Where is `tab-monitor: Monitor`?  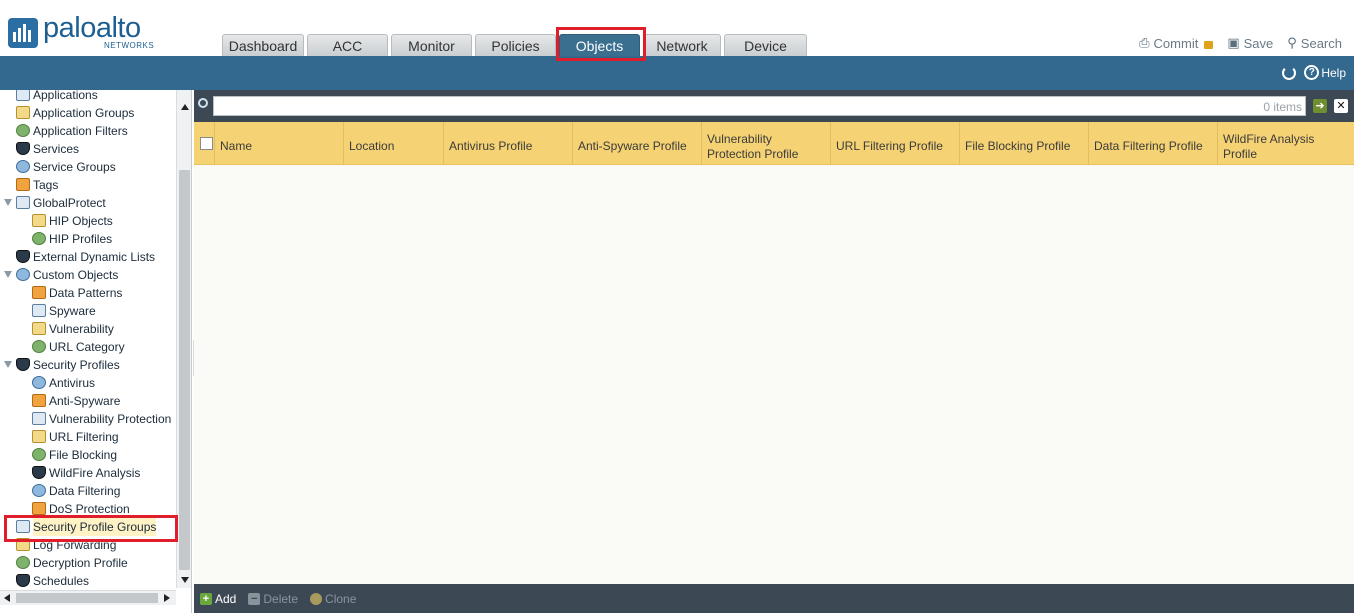 tab-monitor: Monitor is located at coordinates (431, 45).